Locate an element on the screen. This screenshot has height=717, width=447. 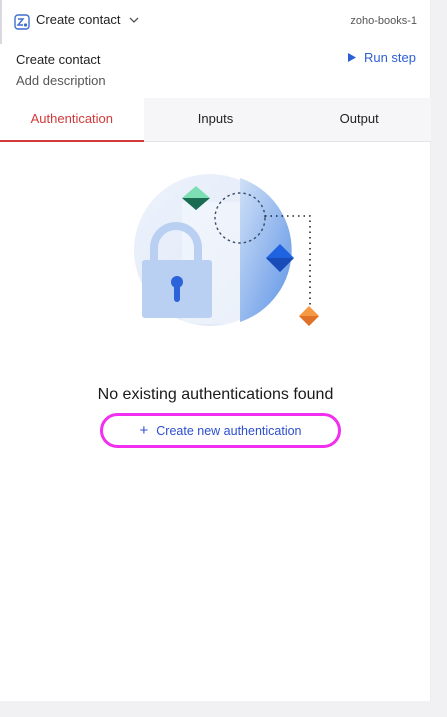
step-tabs: Authentication Inputs Output is located at coordinates (215, 120).